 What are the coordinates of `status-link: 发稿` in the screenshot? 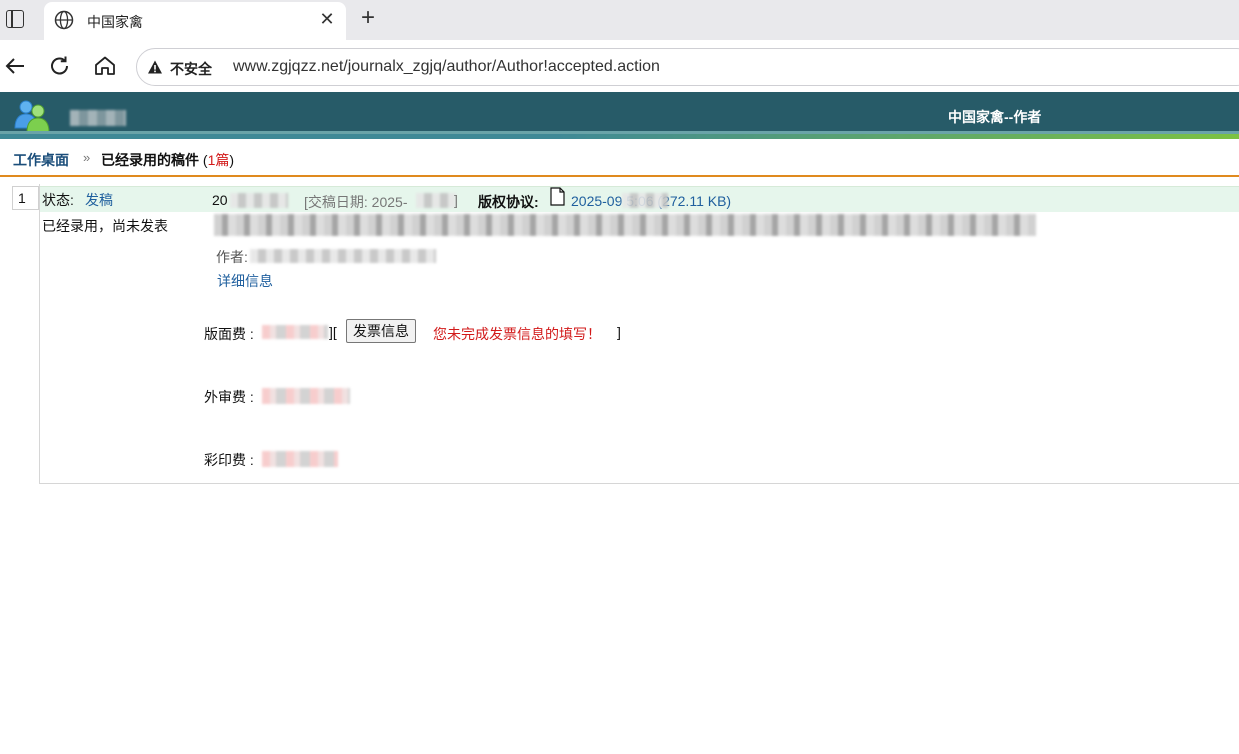 It's located at (99, 200).